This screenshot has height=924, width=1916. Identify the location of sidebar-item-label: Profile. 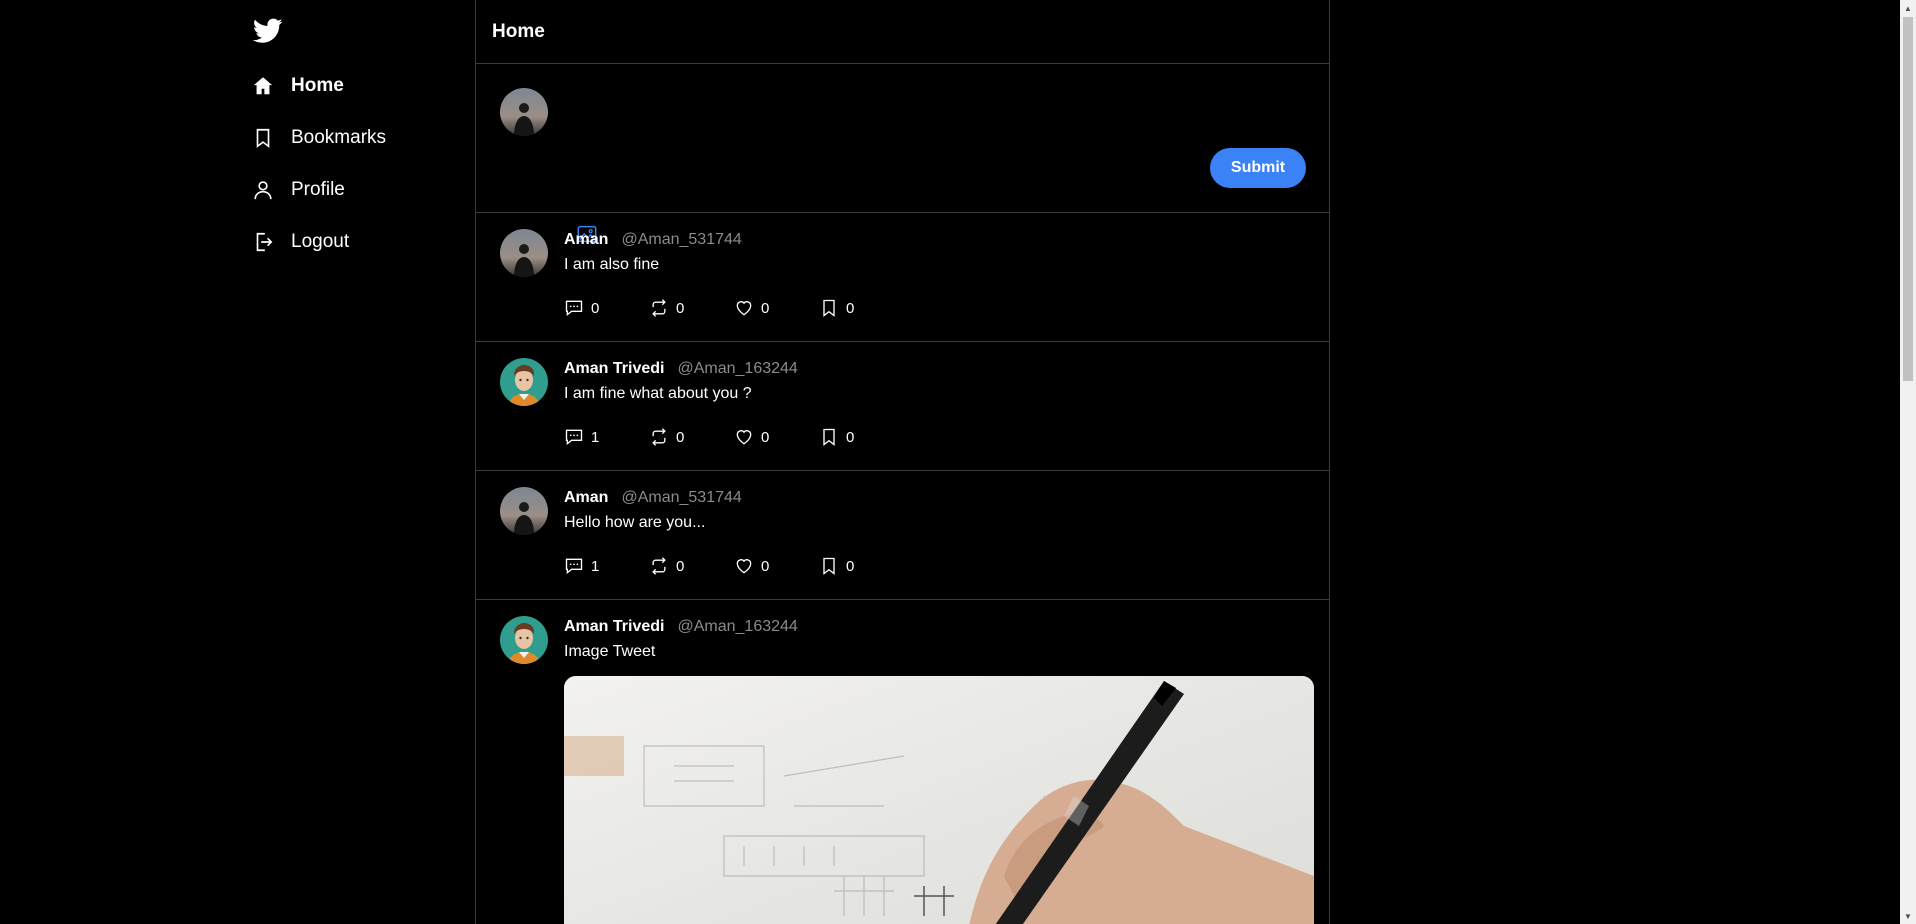
(318, 189).